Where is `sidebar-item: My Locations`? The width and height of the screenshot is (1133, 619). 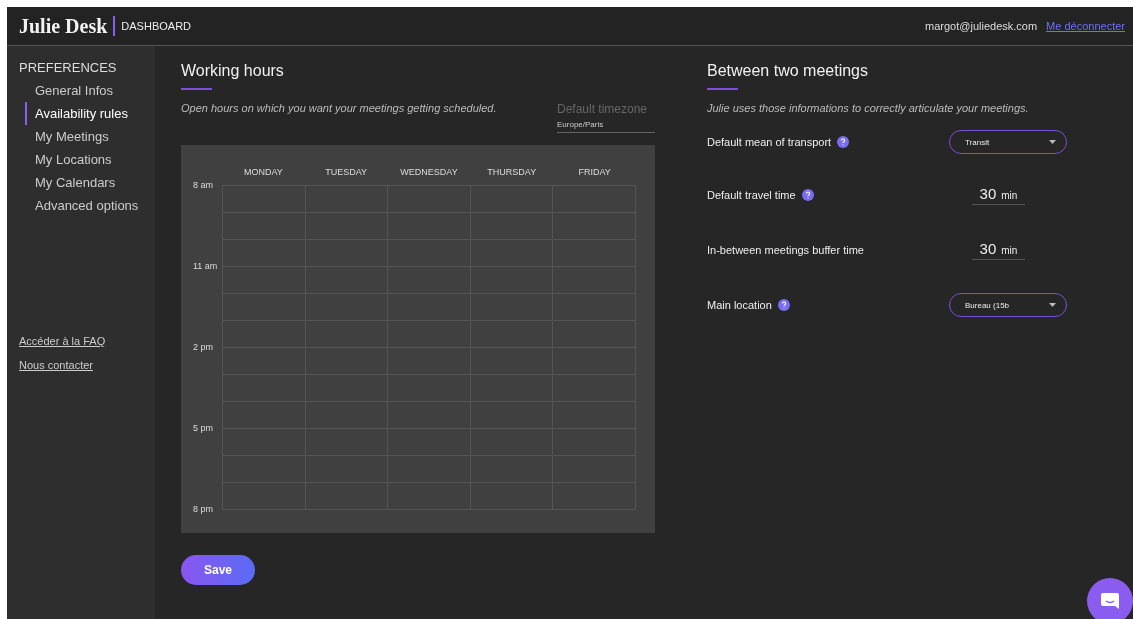
sidebar-item: My Locations is located at coordinates (90, 159).